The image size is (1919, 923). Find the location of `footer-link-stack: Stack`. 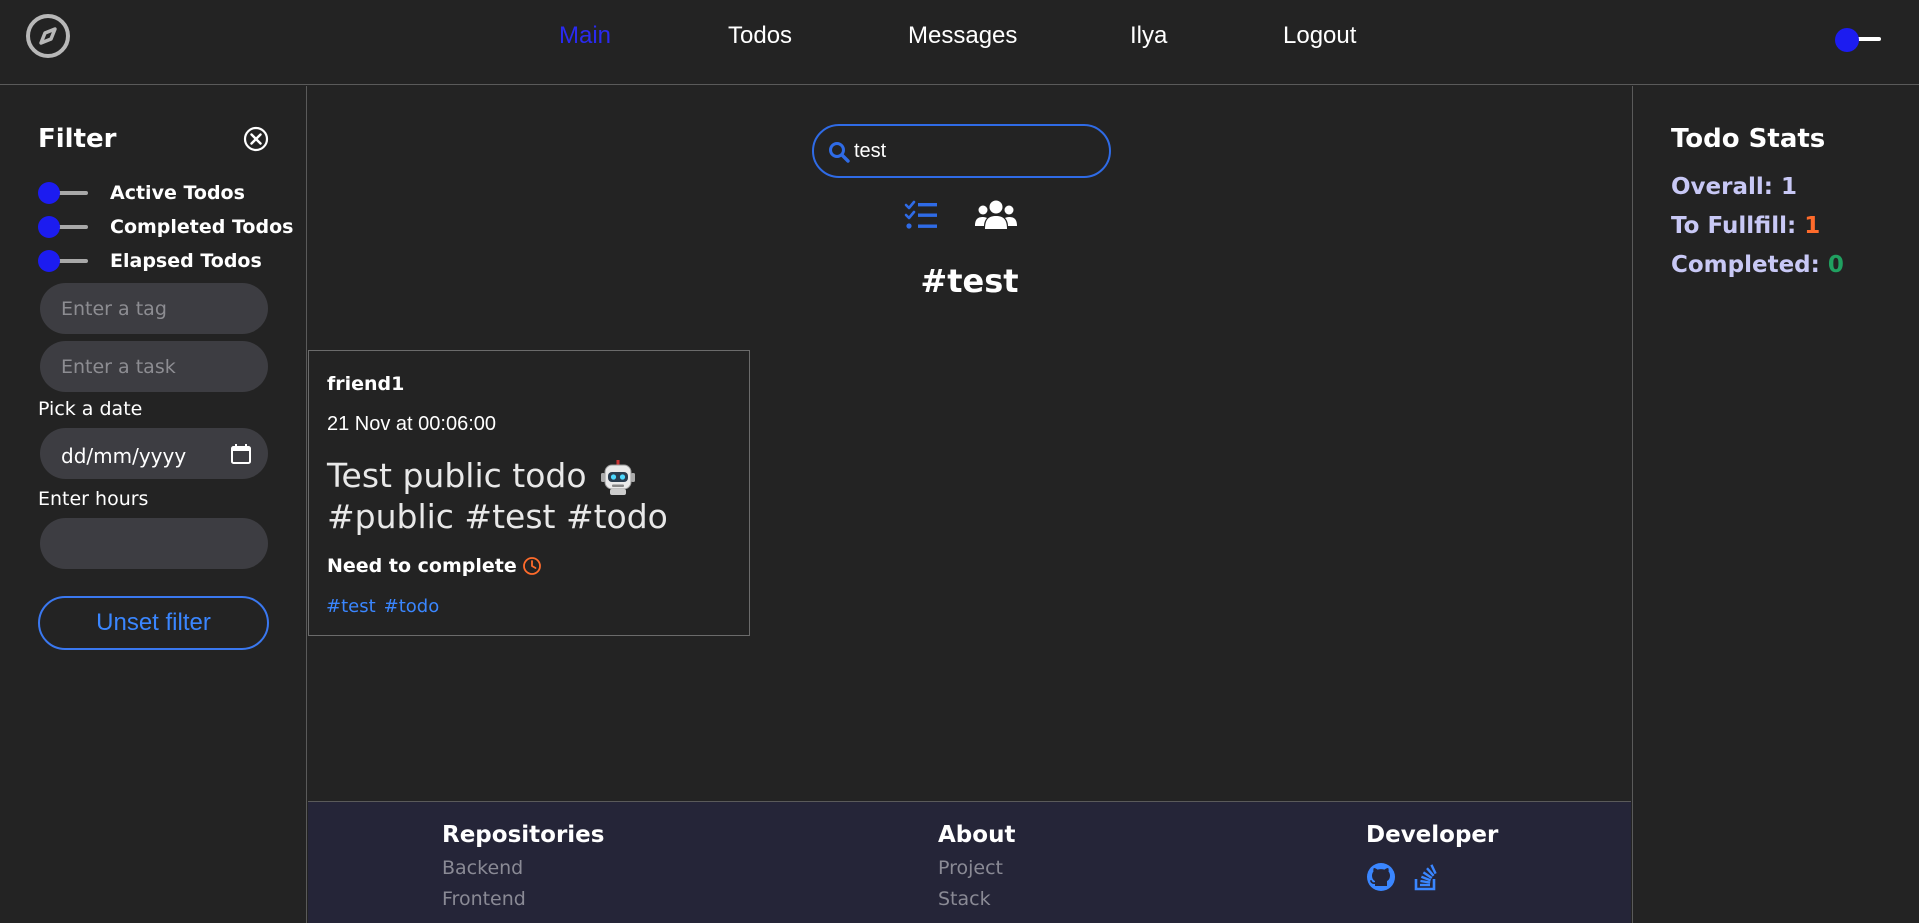

footer-link-stack: Stack is located at coordinates (976, 899).